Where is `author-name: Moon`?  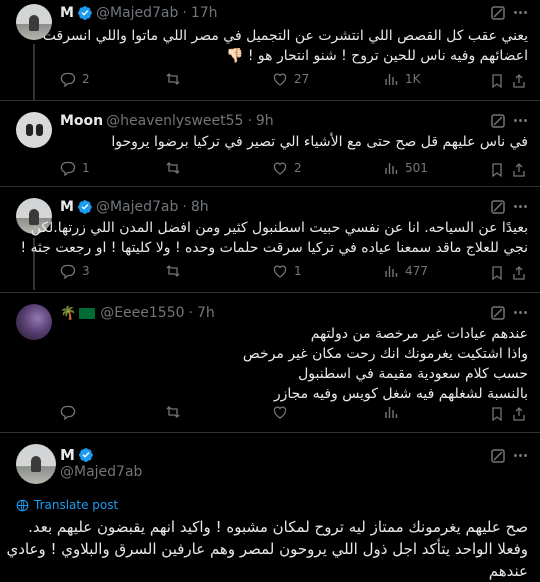
author-name: Moon is located at coordinates (81, 121).